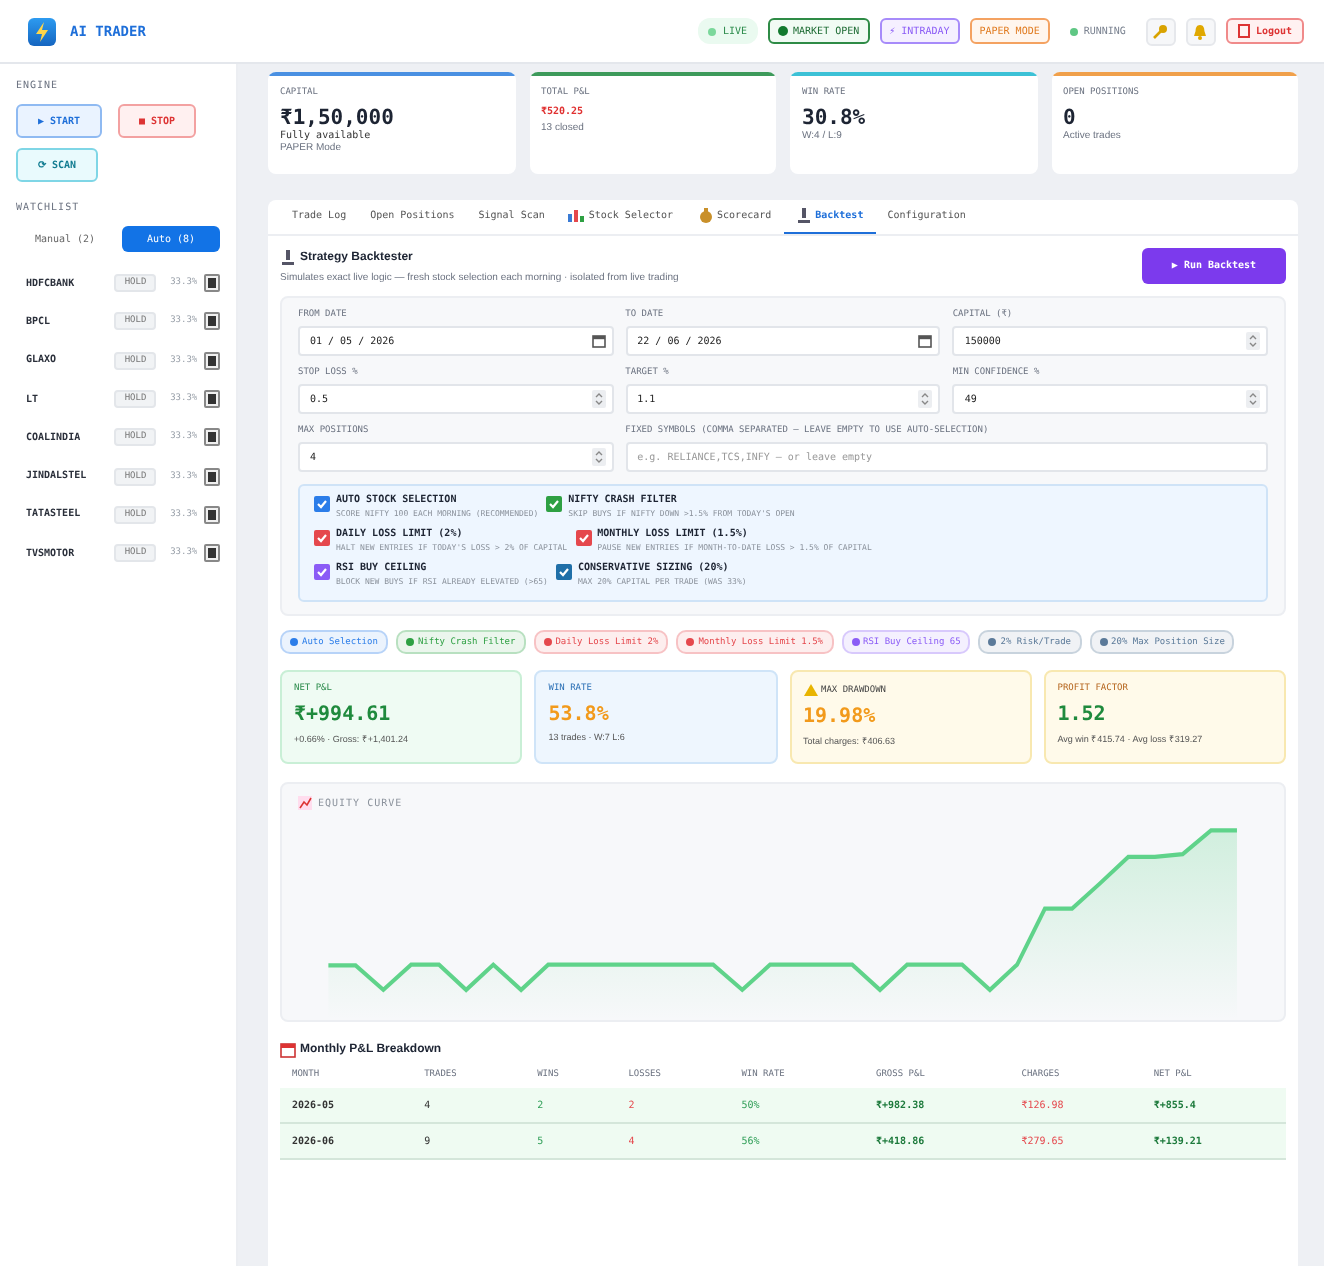 The height and width of the screenshot is (1266, 1324). I want to click on metric-value: 19.98%, so click(840, 717).